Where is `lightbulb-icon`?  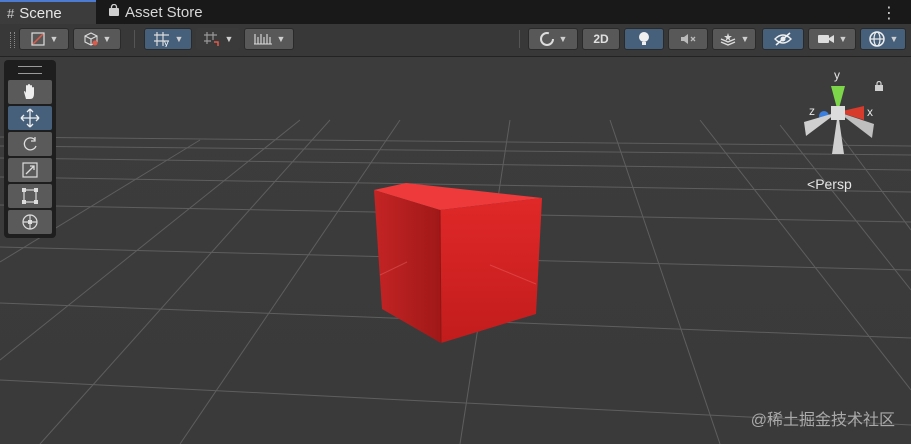
lightbulb-icon is located at coordinates (644, 38).